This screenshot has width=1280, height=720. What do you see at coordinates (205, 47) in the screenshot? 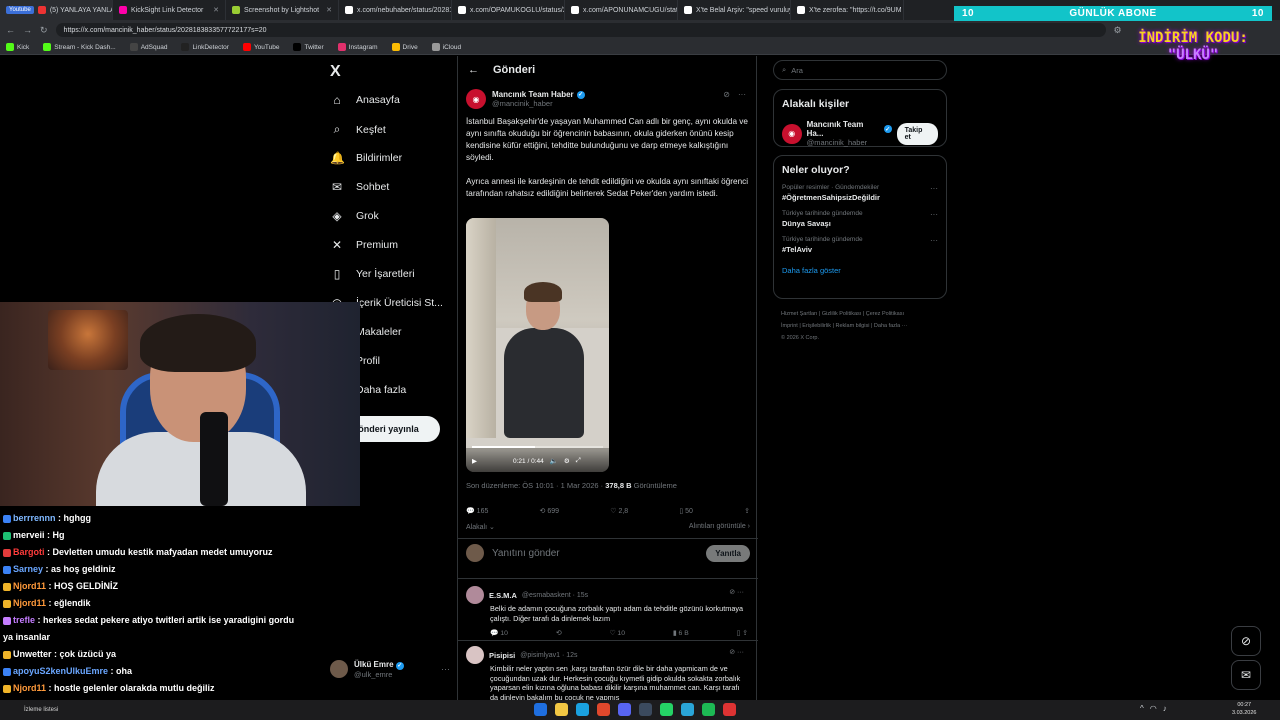
I see `bookmark-item: LinkDetector` at bounding box center [205, 47].